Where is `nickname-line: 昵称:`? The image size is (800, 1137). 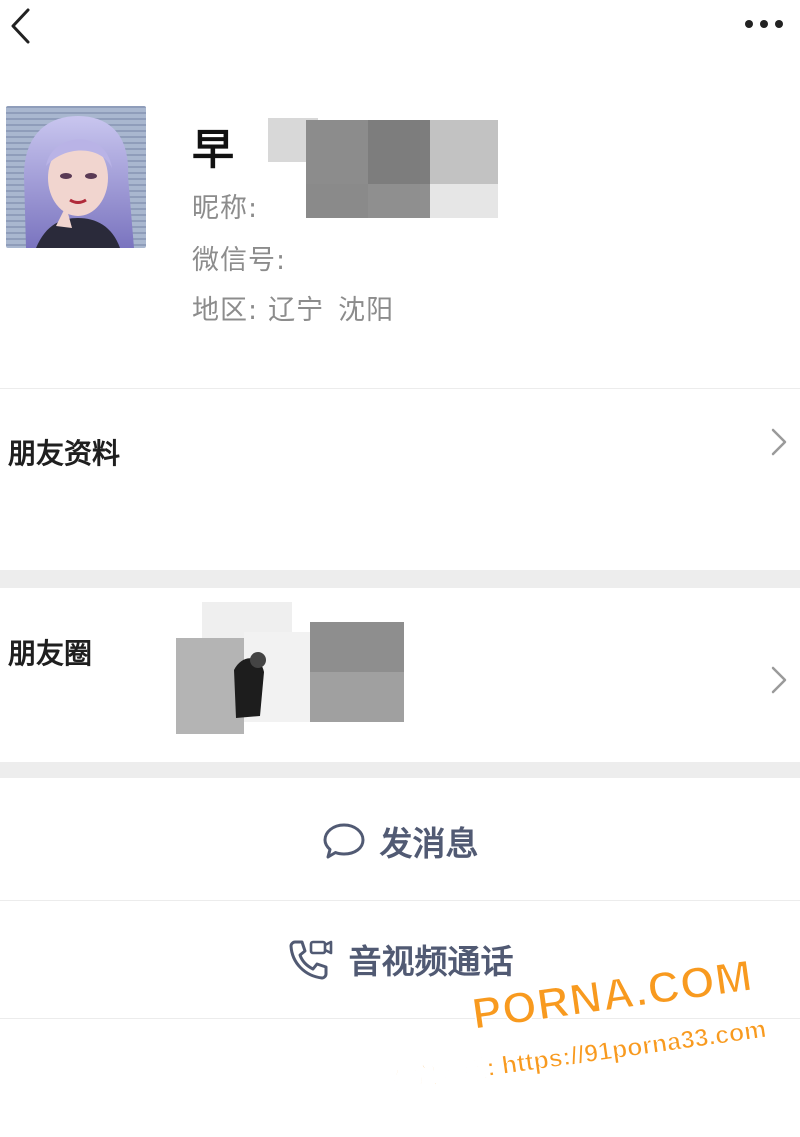 nickname-line: 昵称: is located at coordinates (225, 205).